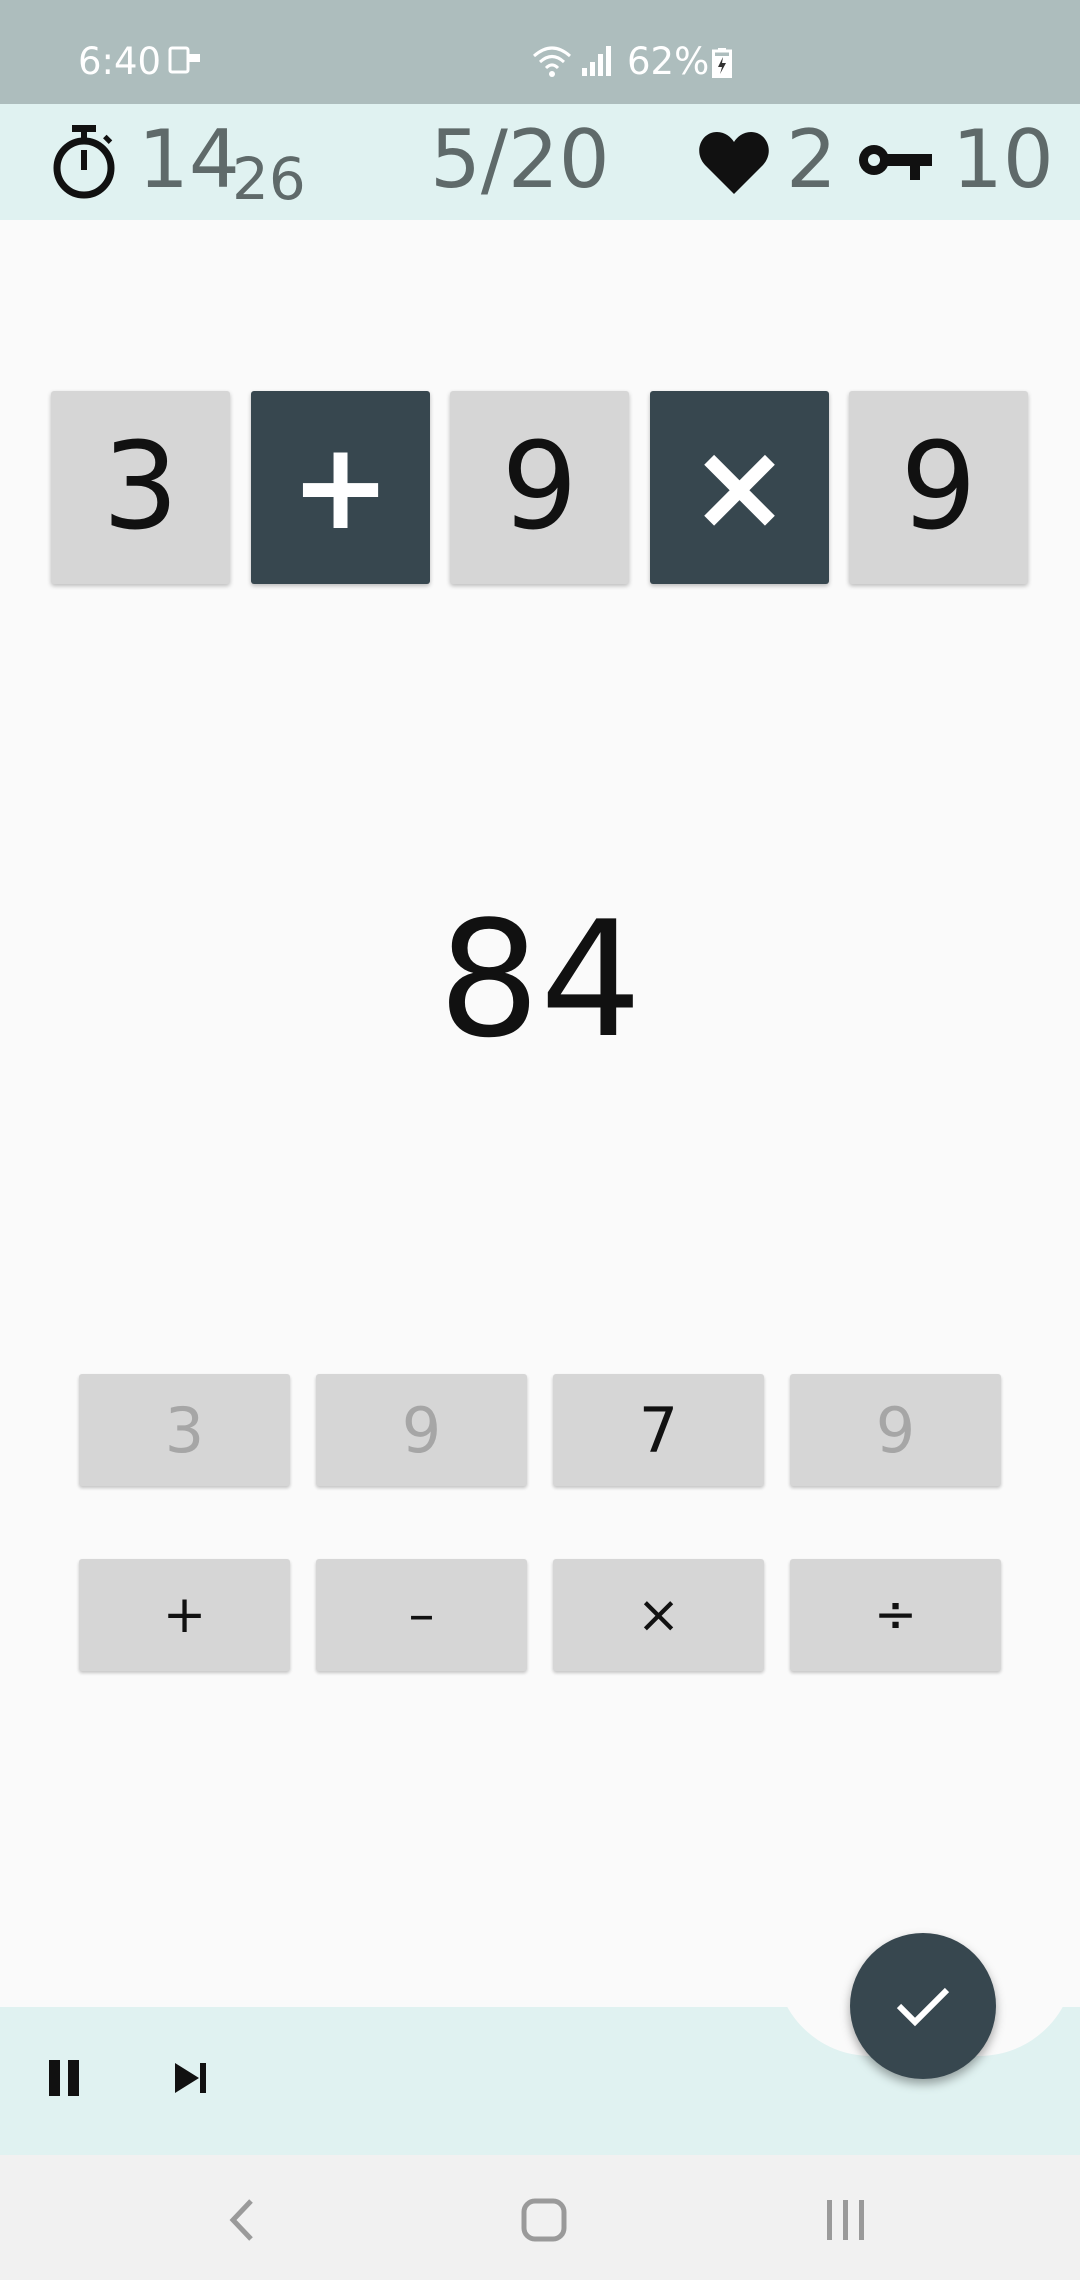 This screenshot has width=1080, height=2280. I want to click on digit-key: 3, so click(184, 1430).